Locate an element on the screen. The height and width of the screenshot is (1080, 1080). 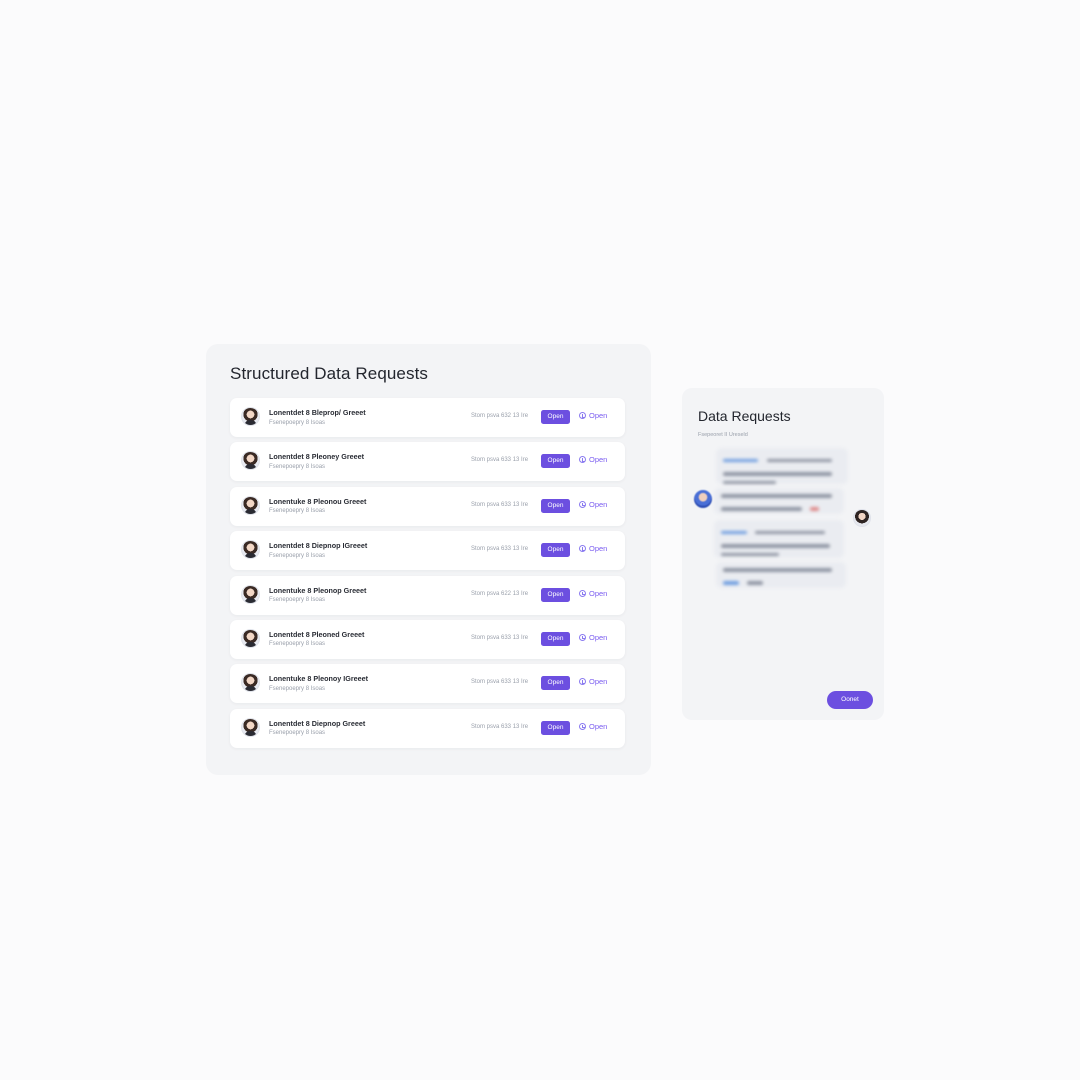
sender-avatar-icon is located at coordinates (703, 499).